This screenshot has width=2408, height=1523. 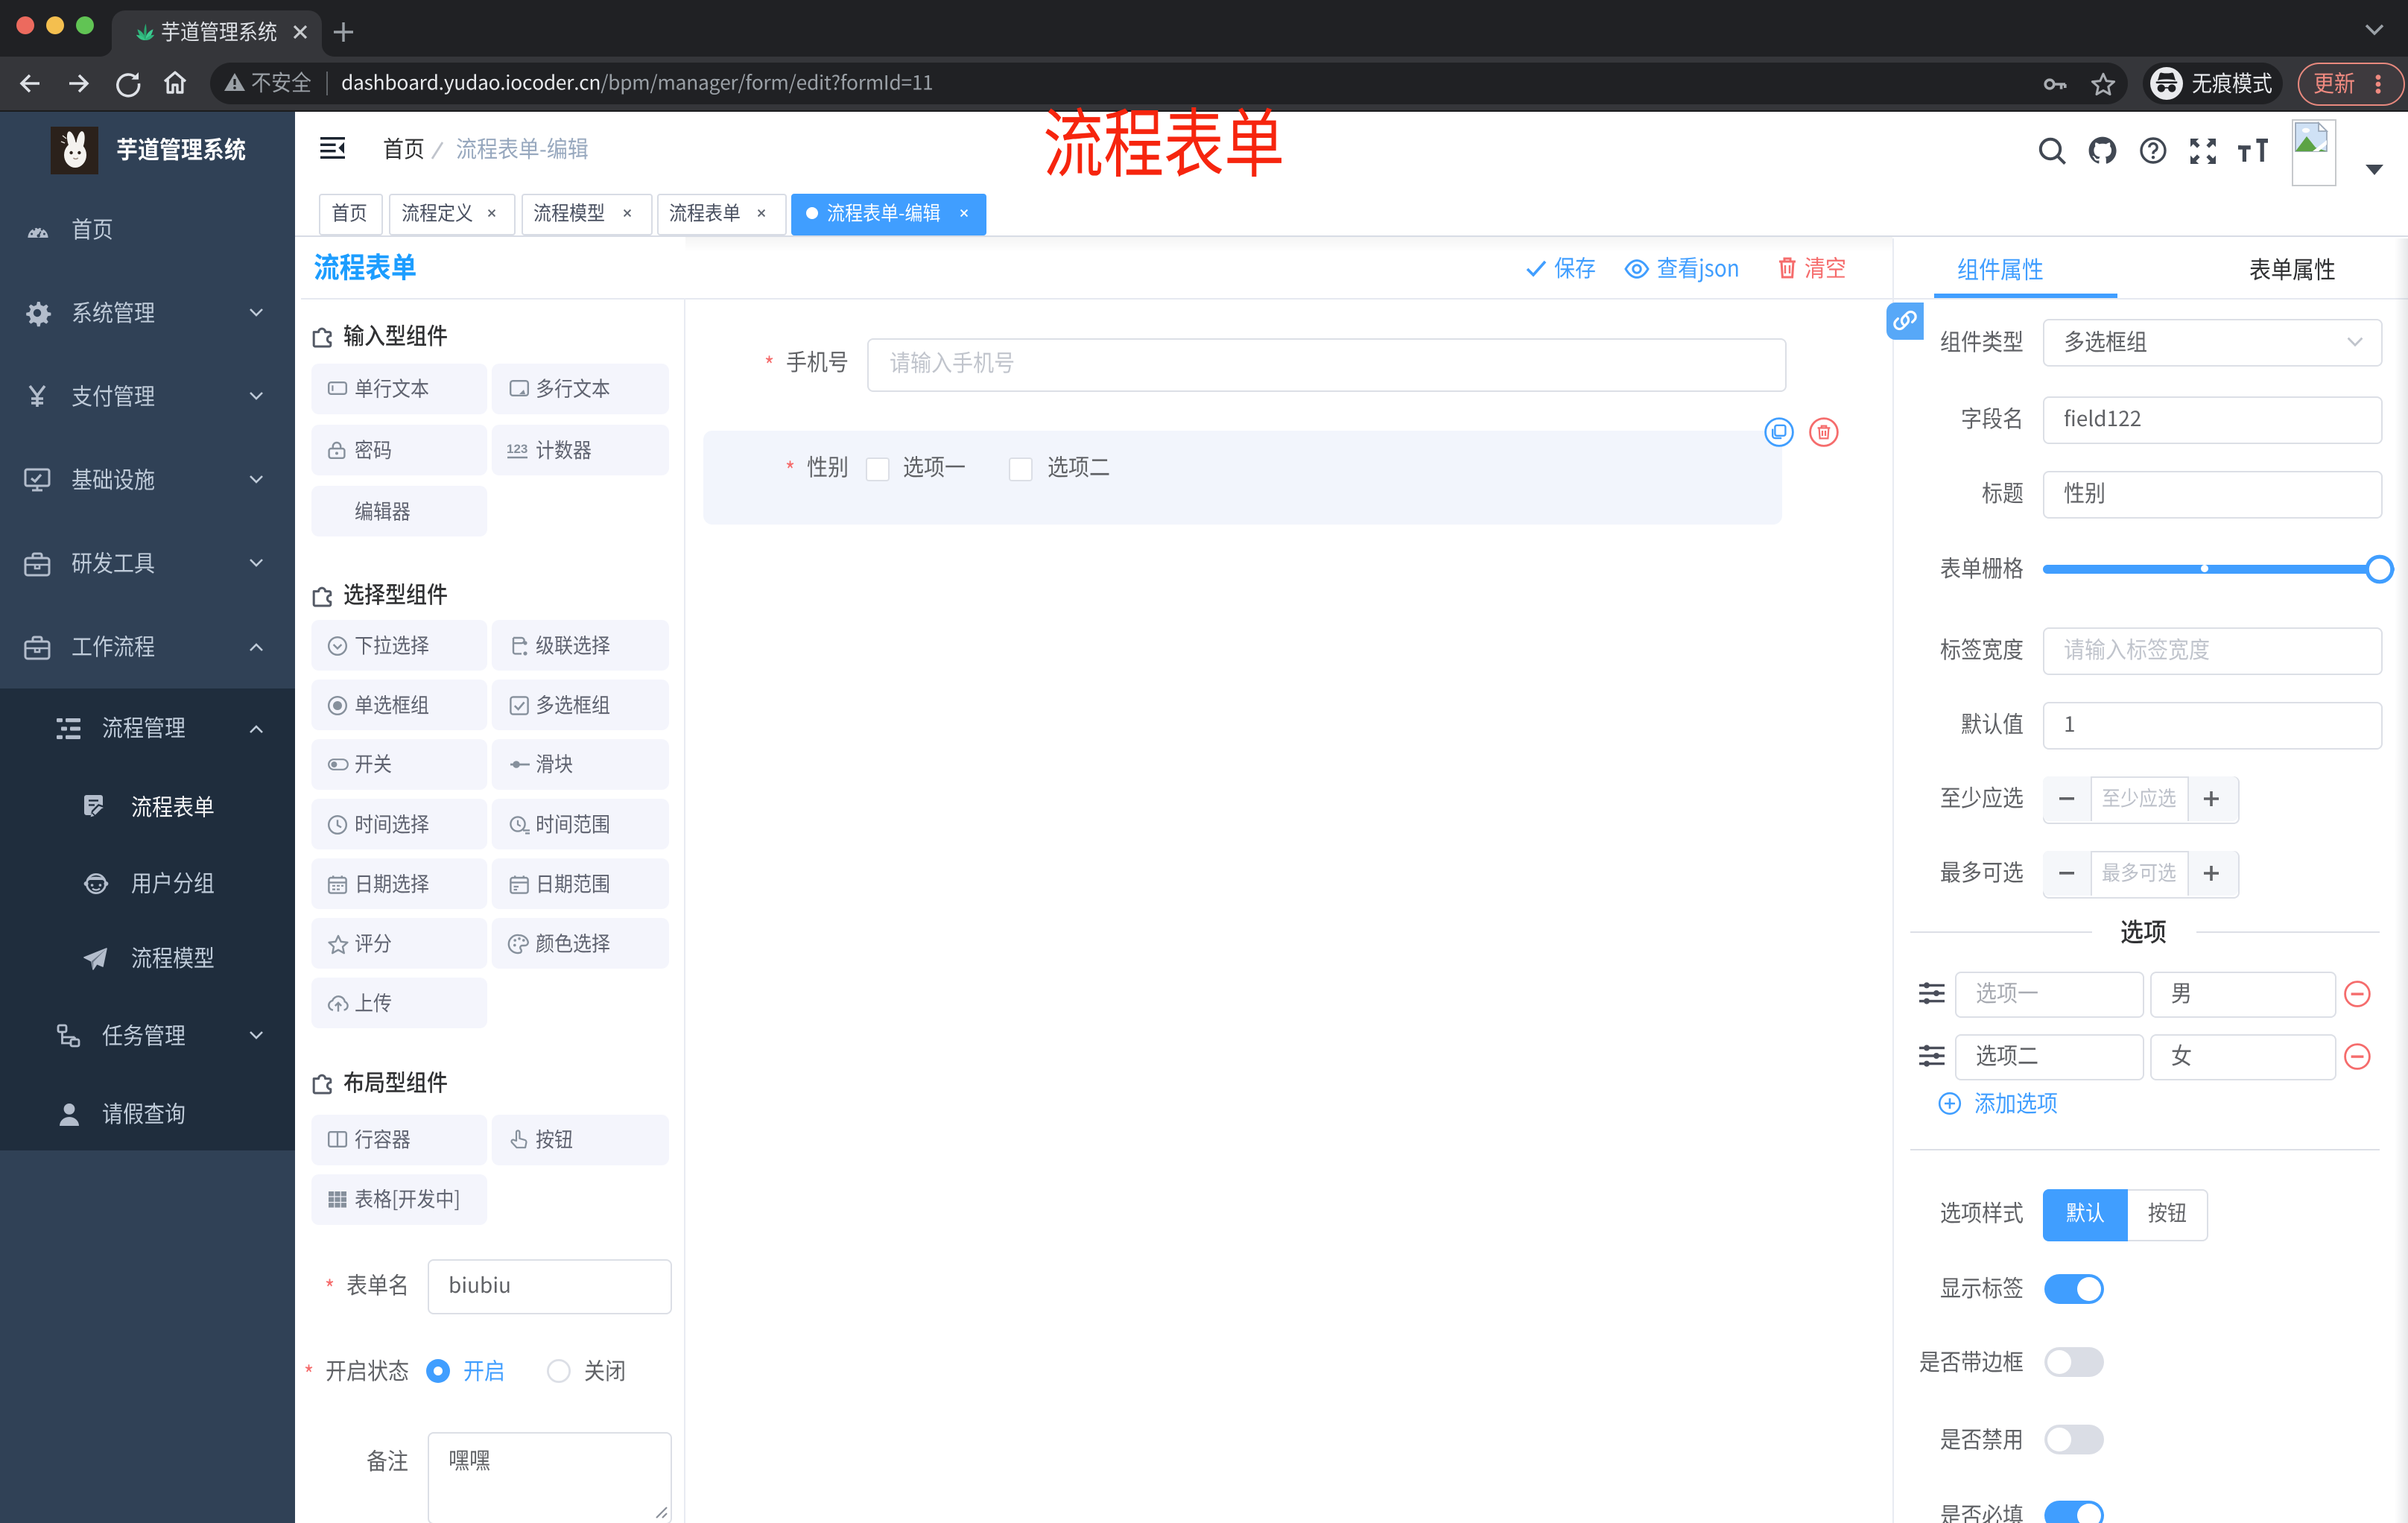 I want to click on svg-text: 123, so click(x=516, y=449).